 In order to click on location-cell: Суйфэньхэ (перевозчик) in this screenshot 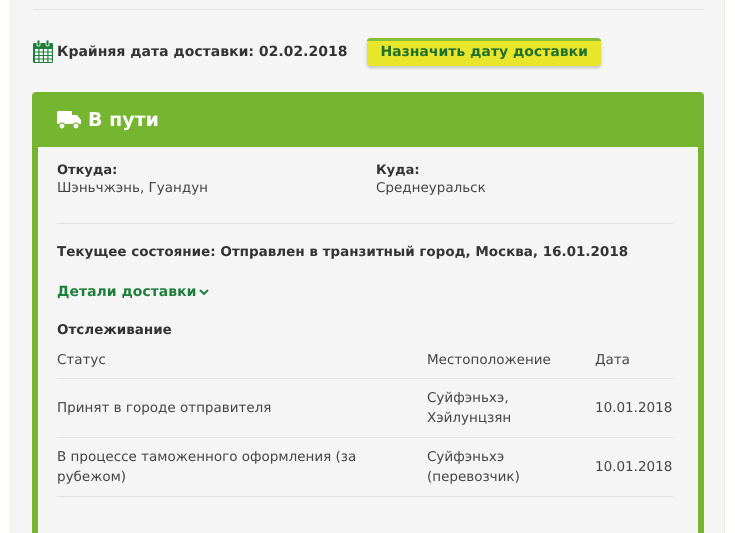, I will do `click(511, 467)`.